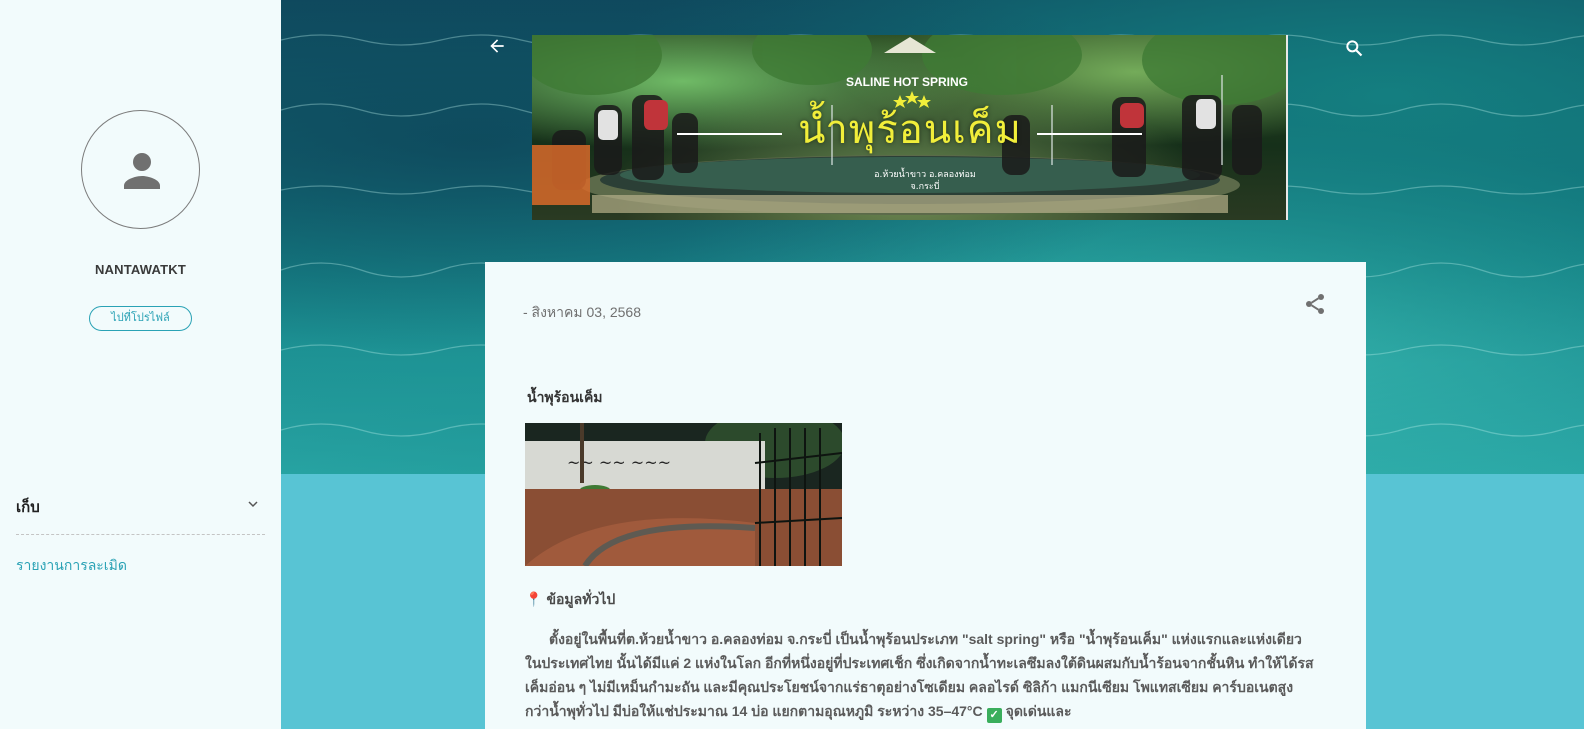 This screenshot has height=729, width=1584. Describe the element at coordinates (28, 507) in the screenshot. I see `archive-title: เก็บ` at that location.